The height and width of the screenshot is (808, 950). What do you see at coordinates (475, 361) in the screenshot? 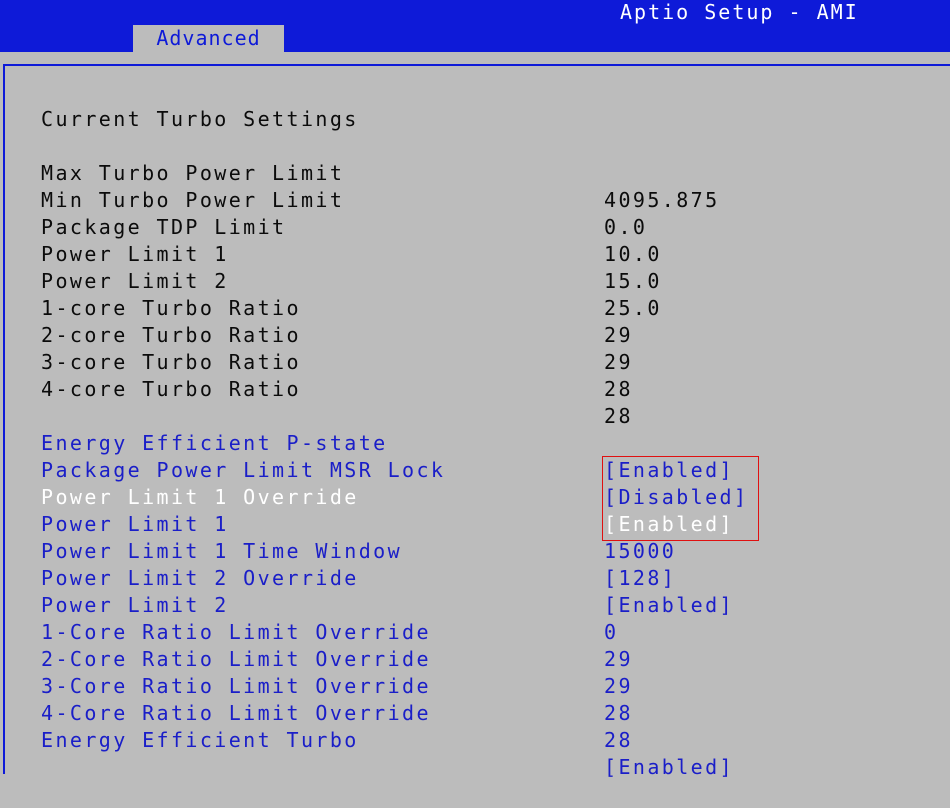
I see `info-row-3-core-turbo-ratio: 3-core Turbo Ratio 28` at bounding box center [475, 361].